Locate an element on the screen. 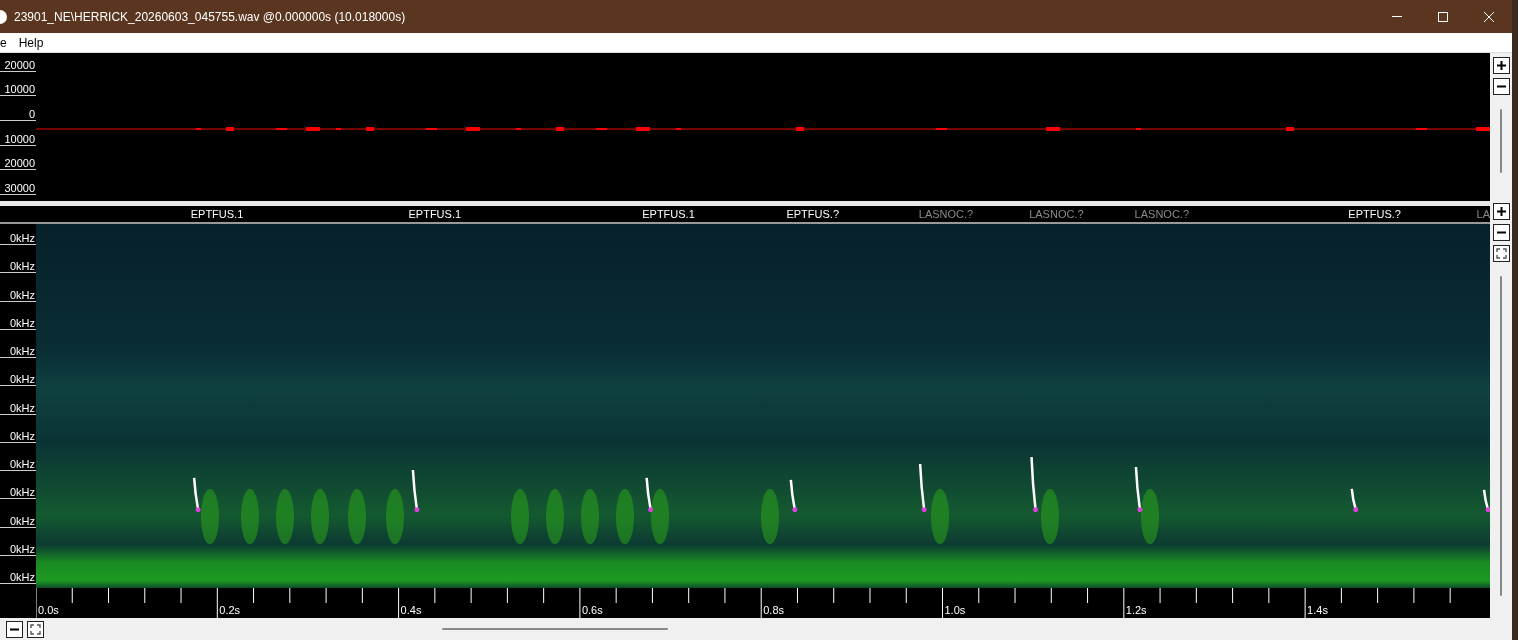 Image resolution: width=1518 pixels, height=640 pixels. time-label: 0.2s is located at coordinates (229, 610).